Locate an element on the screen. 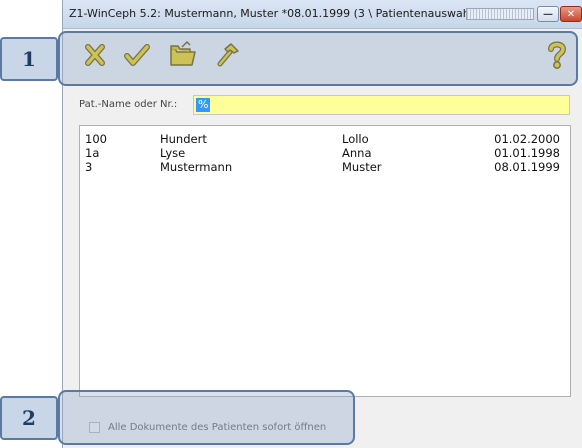 This screenshot has height=448, width=582. patient-search-input is located at coordinates (381, 105).